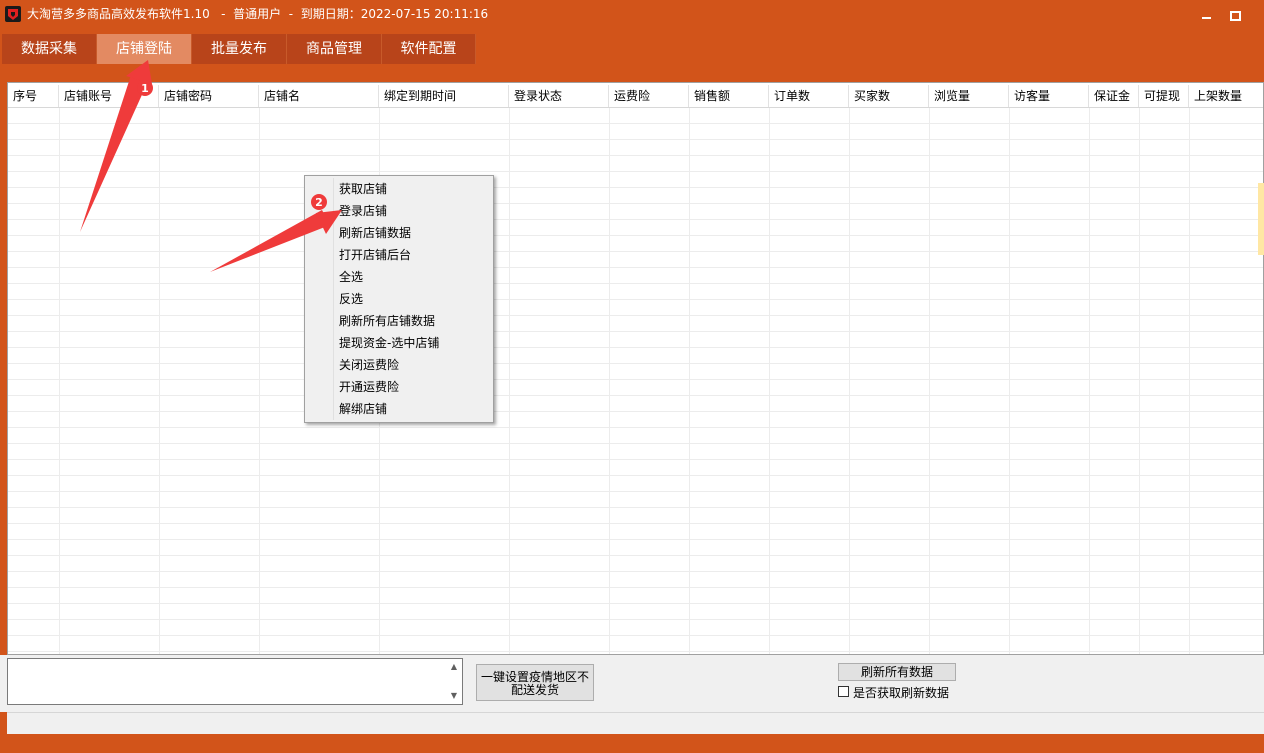 The width and height of the screenshot is (1264, 753). Describe the element at coordinates (1226, 96) in the screenshot. I see `column-header: 上架数量` at that location.